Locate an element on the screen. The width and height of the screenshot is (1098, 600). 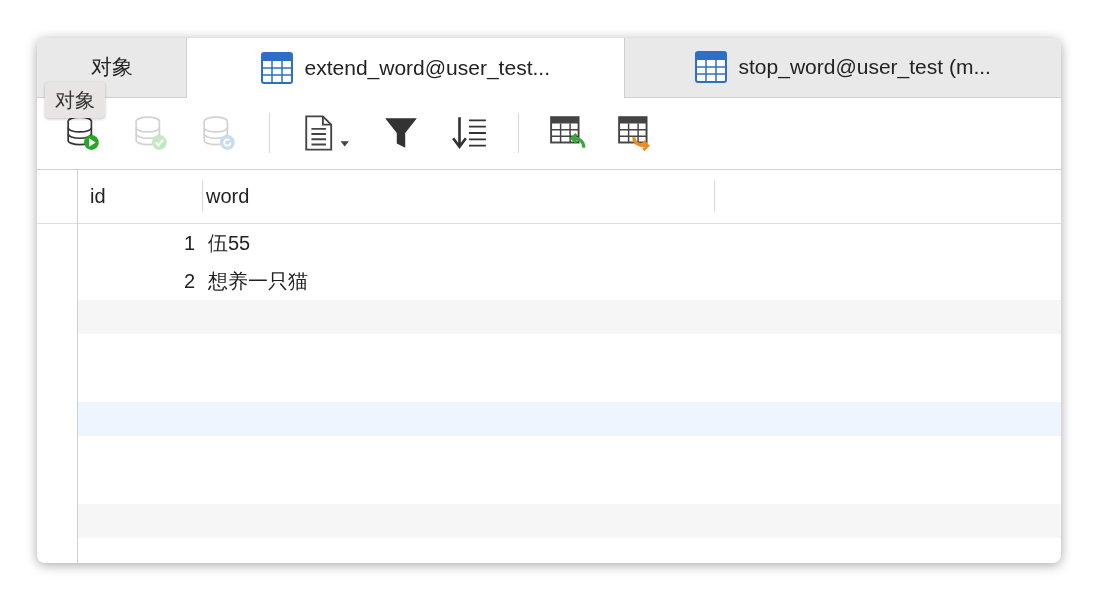
tooltip: 对象 is located at coordinates (75, 99).